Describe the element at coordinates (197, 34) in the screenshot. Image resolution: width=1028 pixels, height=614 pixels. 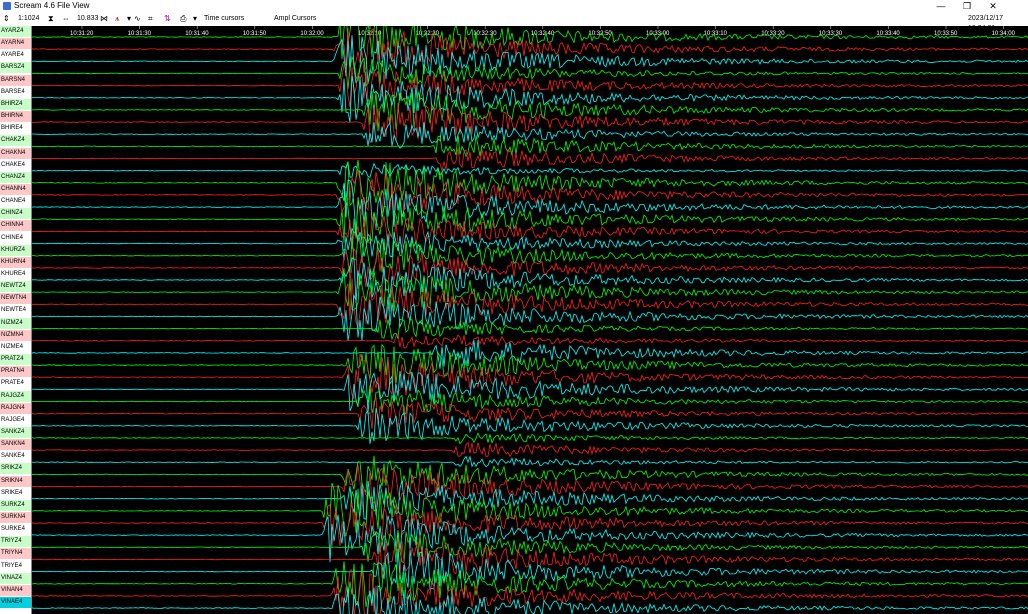
I see `time-tick-label: 10:31:40` at that location.